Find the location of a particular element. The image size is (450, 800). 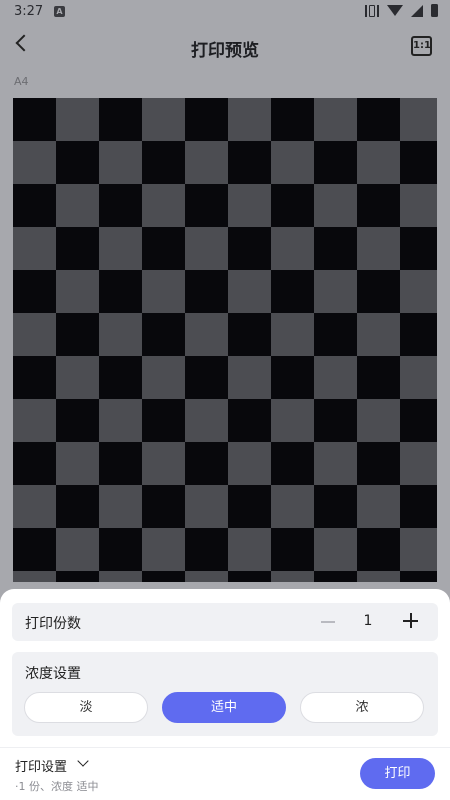

wifi-icon is located at coordinates (395, 10).